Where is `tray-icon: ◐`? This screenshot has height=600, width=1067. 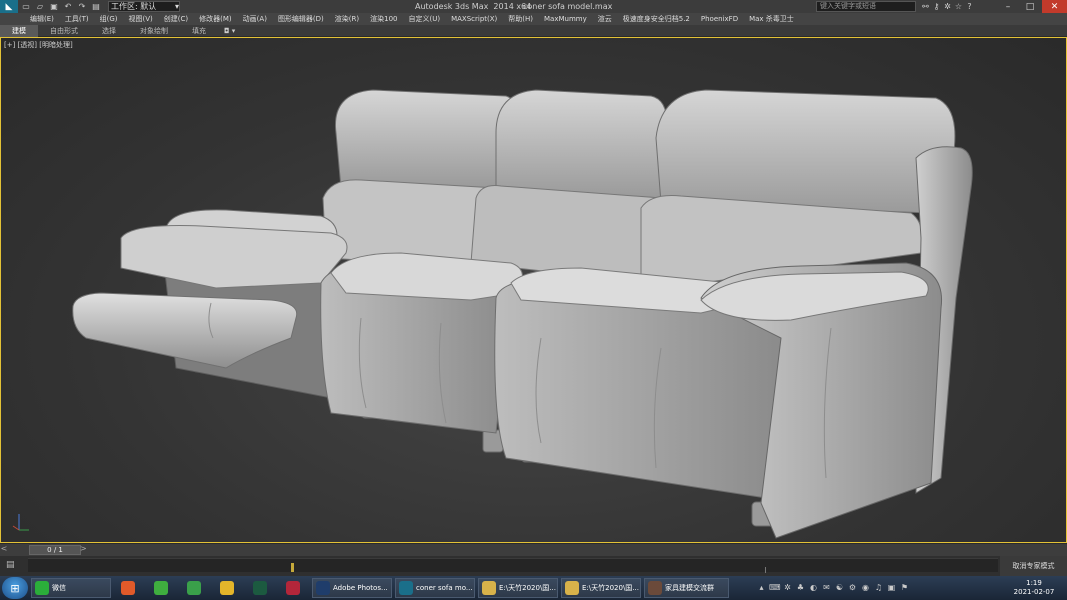 tray-icon: ◐ is located at coordinates (813, 588).